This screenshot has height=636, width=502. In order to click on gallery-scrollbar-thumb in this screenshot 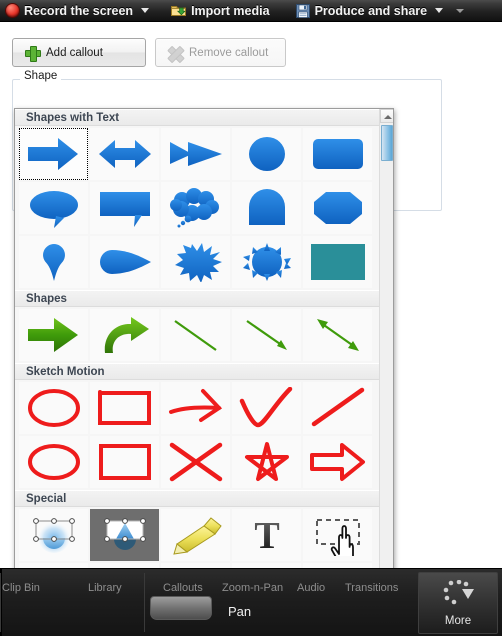, I will do `click(387, 143)`.